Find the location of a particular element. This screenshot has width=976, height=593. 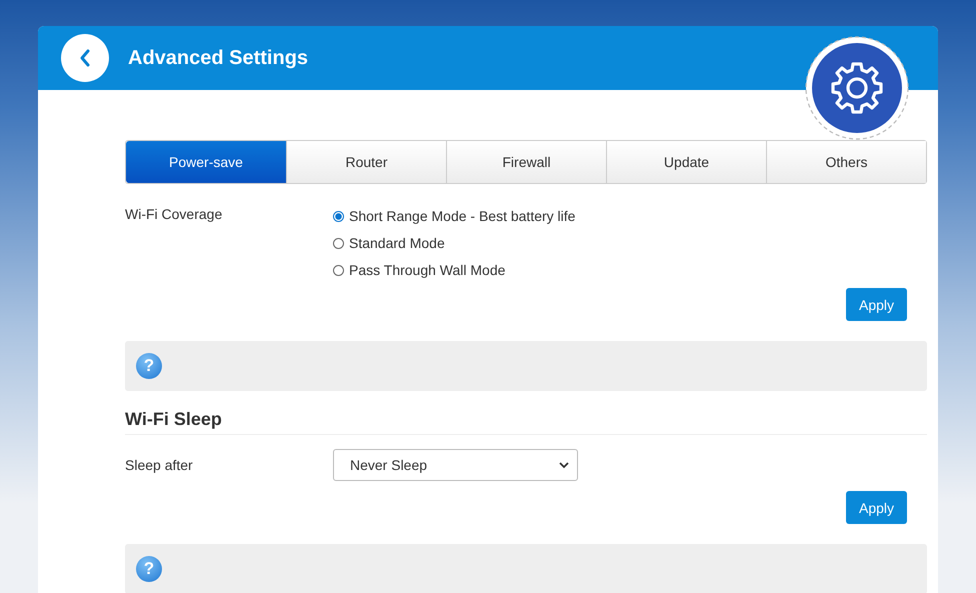

caret-icon is located at coordinates (564, 465).